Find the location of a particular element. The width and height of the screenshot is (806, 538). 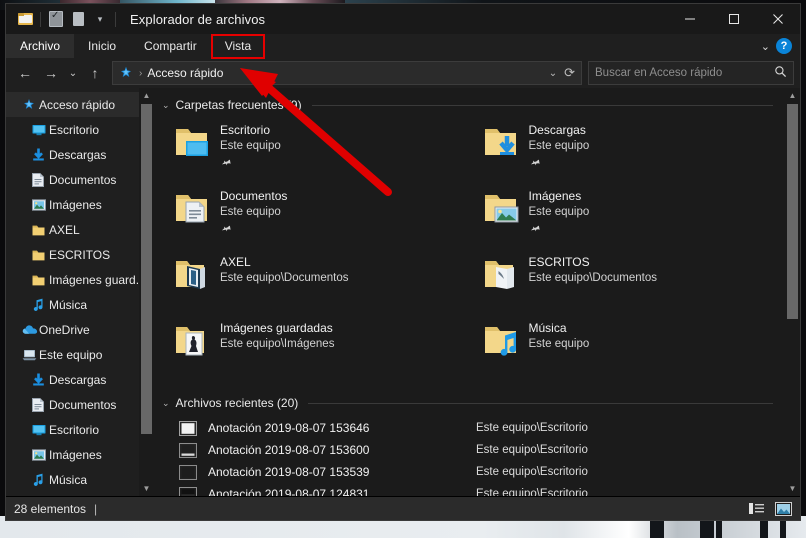

folder-tile-text: Descargas Este equipo is located at coordinates (559, 147).